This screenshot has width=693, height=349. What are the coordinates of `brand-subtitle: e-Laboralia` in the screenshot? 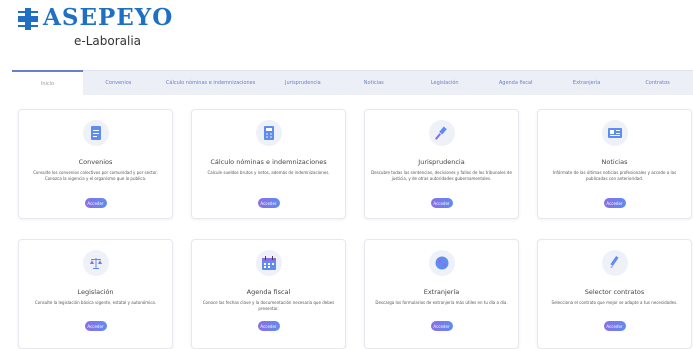 It's located at (108, 41).